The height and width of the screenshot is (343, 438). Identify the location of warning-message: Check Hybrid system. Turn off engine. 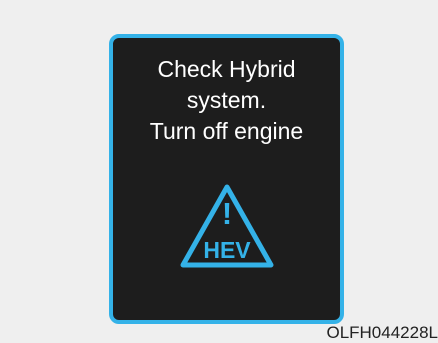
(226, 100).